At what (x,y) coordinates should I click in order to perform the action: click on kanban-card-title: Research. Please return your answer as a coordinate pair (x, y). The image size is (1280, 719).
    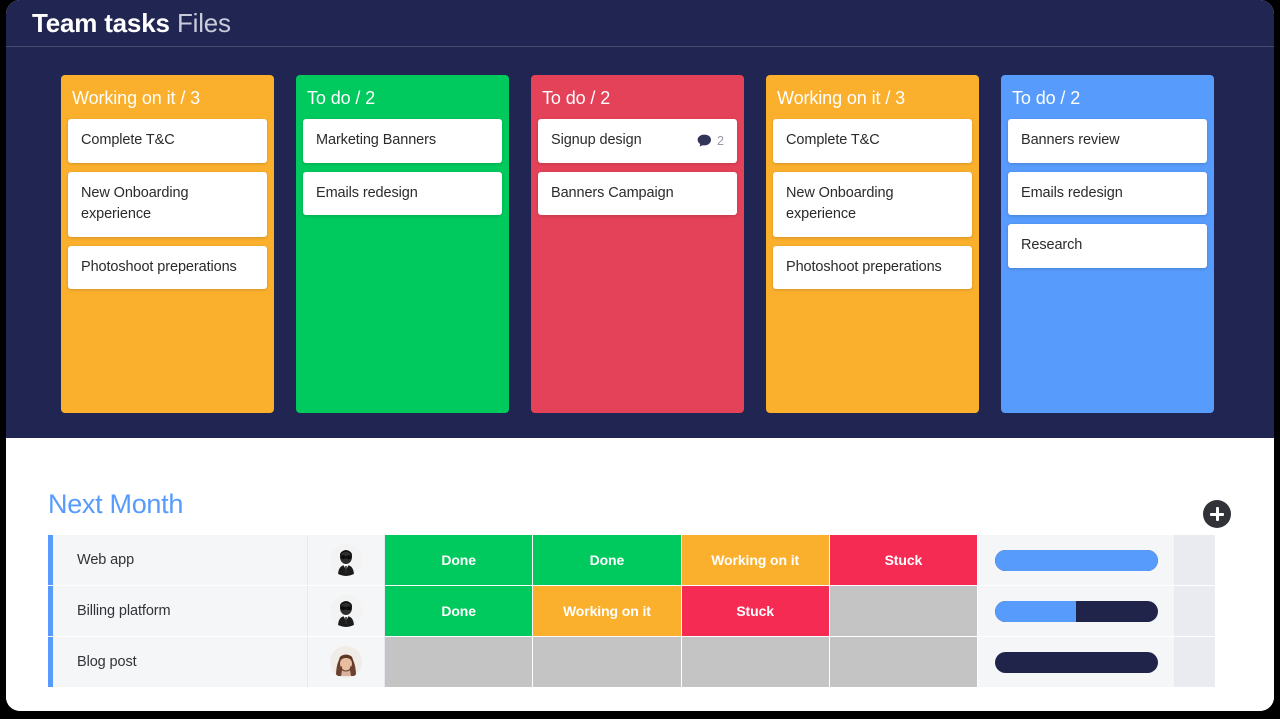
    Looking at the image, I should click on (1052, 245).